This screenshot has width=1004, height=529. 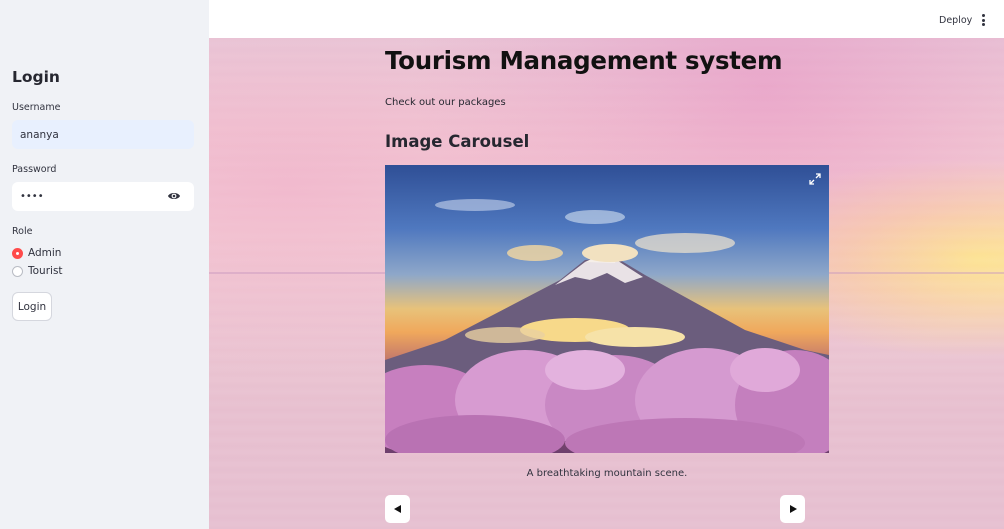 I want to click on password-label: Password, so click(x=34, y=169).